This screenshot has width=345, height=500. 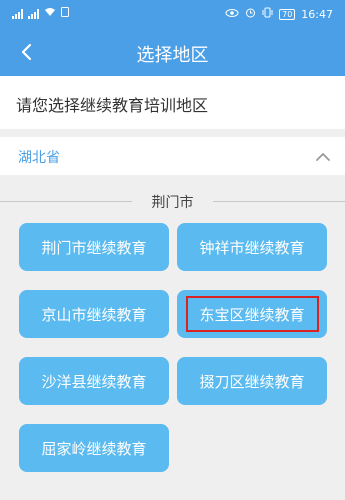 I want to click on region-button: 钟祥市继续教育, so click(x=252, y=247).